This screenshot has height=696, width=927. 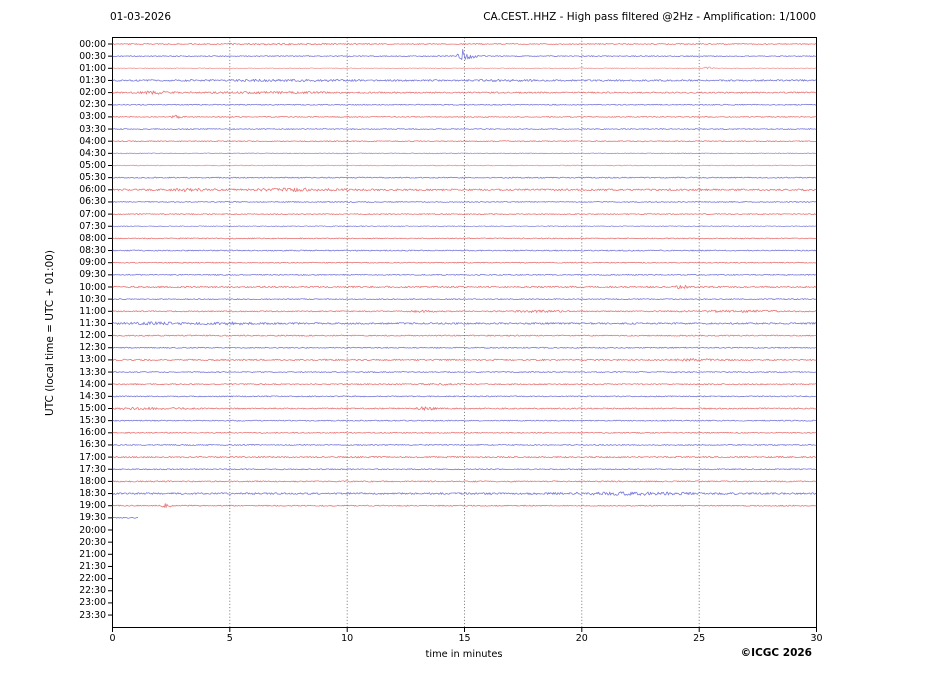 What do you see at coordinates (92, 360) in the screenshot?
I see `y-tick-label: 13:00` at bounding box center [92, 360].